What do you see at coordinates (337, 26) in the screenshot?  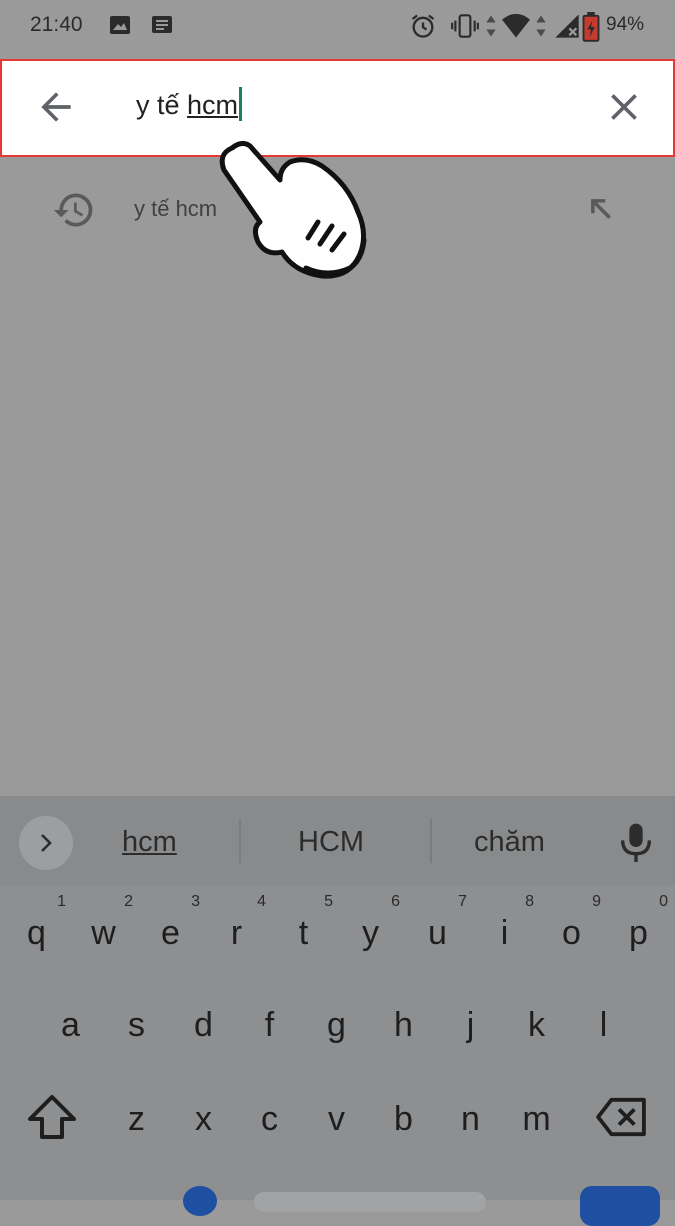 I see `status-bar: 21:40 94%` at bounding box center [337, 26].